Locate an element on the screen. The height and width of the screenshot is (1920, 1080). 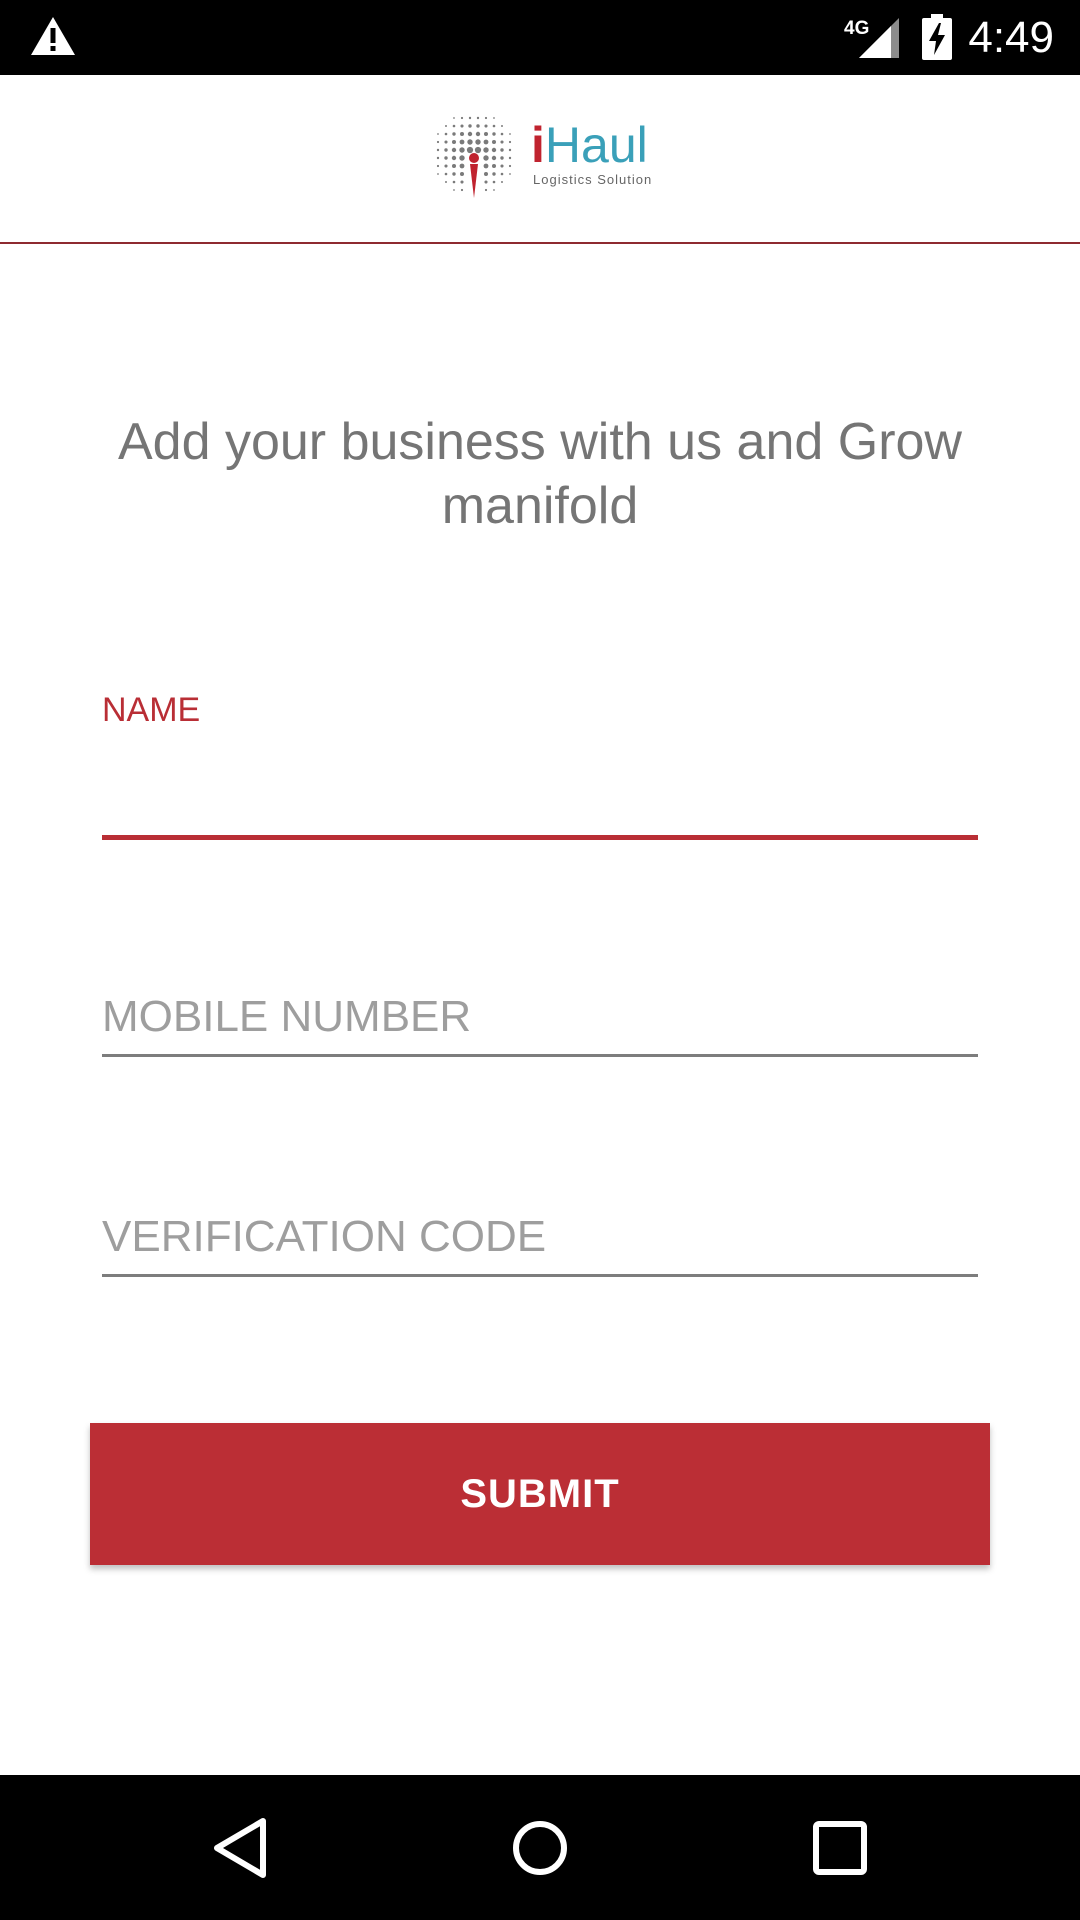
submit-button: SUBMIT is located at coordinates (540, 1494).